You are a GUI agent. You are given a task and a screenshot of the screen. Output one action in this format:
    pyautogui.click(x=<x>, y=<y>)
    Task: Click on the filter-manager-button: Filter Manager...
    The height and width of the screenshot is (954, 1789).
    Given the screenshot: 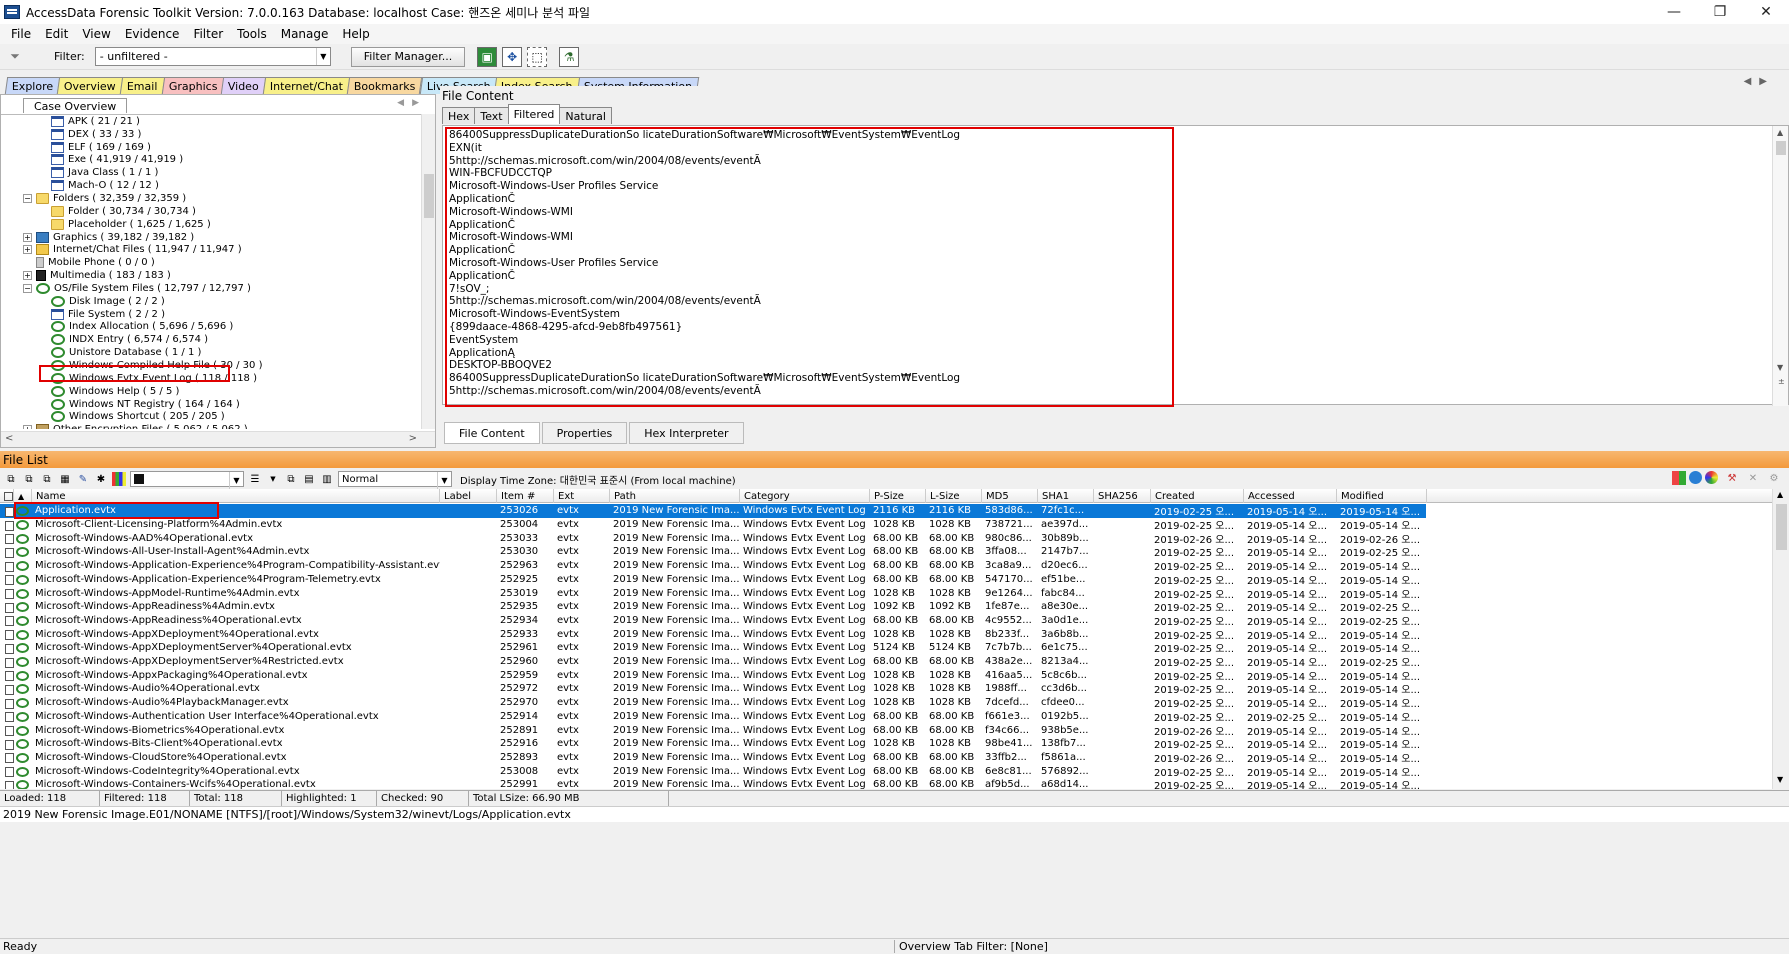 What is the action you would take?
    pyautogui.click(x=408, y=56)
    